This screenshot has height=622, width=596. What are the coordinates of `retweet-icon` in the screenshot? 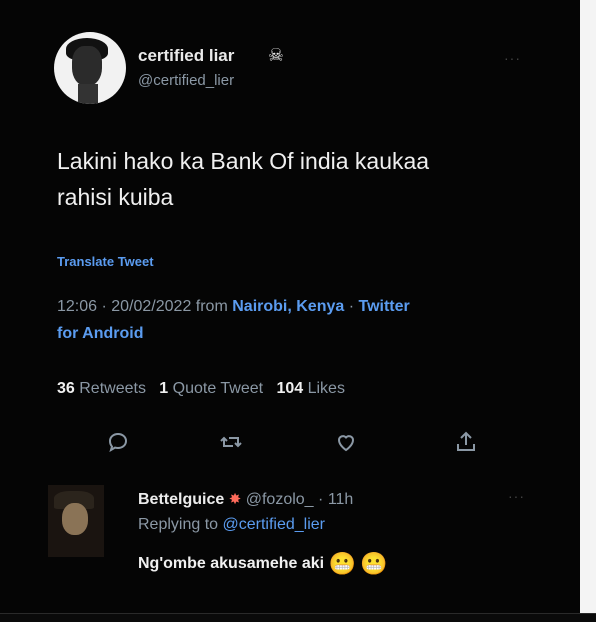 It's located at (231, 442).